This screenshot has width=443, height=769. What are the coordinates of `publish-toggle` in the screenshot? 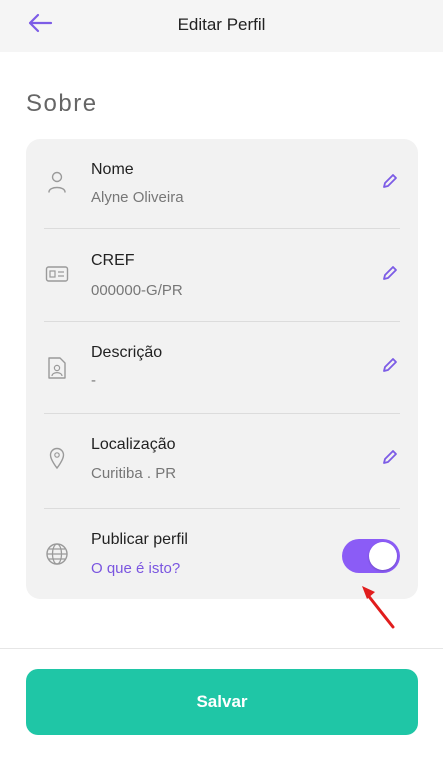 It's located at (371, 556).